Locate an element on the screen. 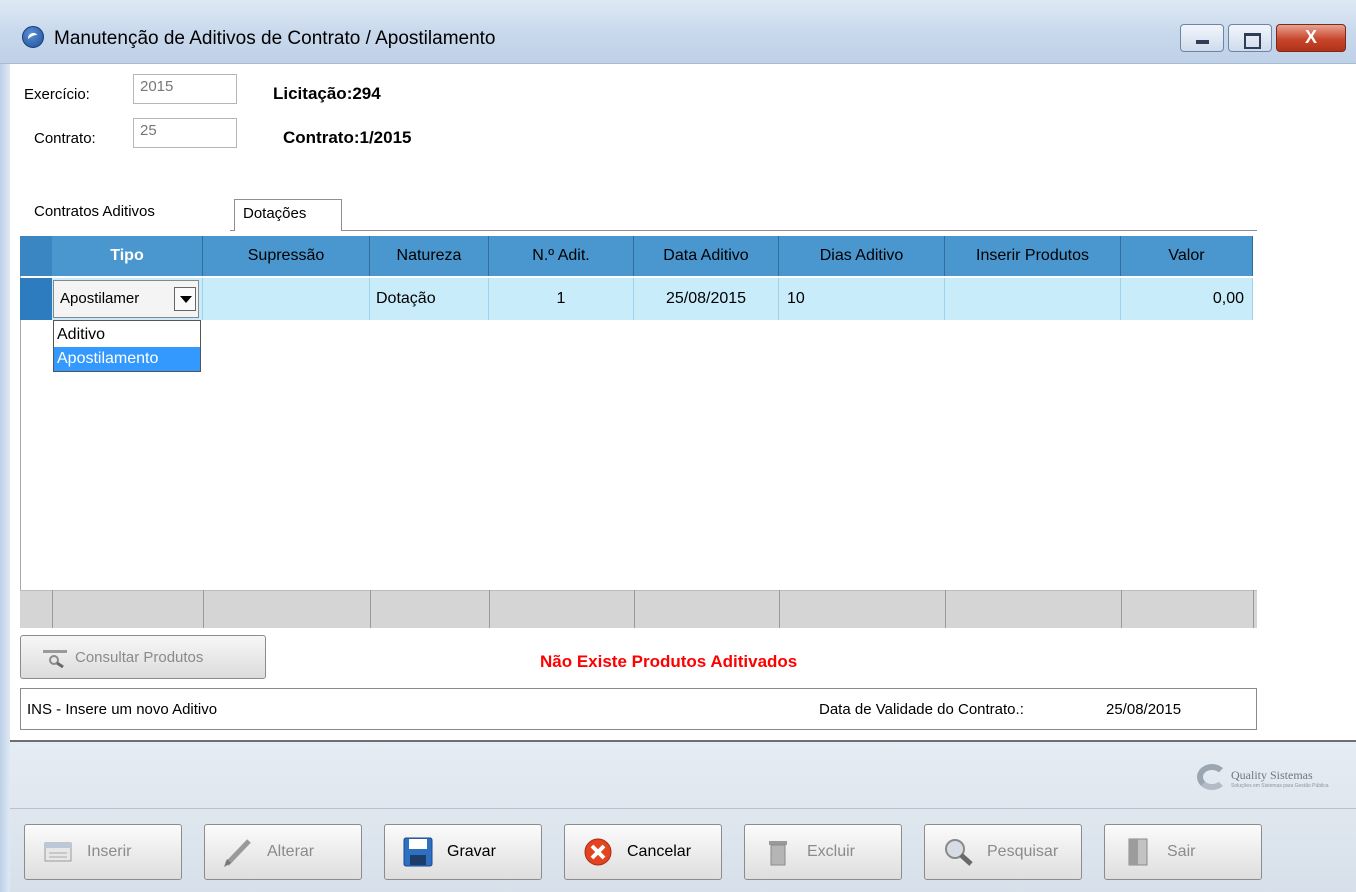 This screenshot has width=1356, height=892. cancel-icon is located at coordinates (598, 852).